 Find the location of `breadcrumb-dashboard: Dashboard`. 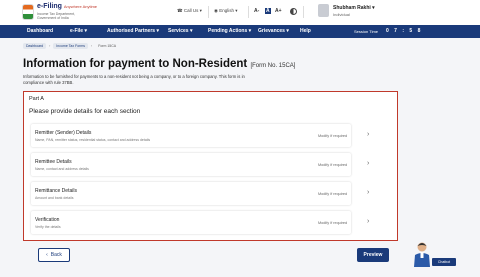

breadcrumb-dashboard: Dashboard is located at coordinates (35, 46).